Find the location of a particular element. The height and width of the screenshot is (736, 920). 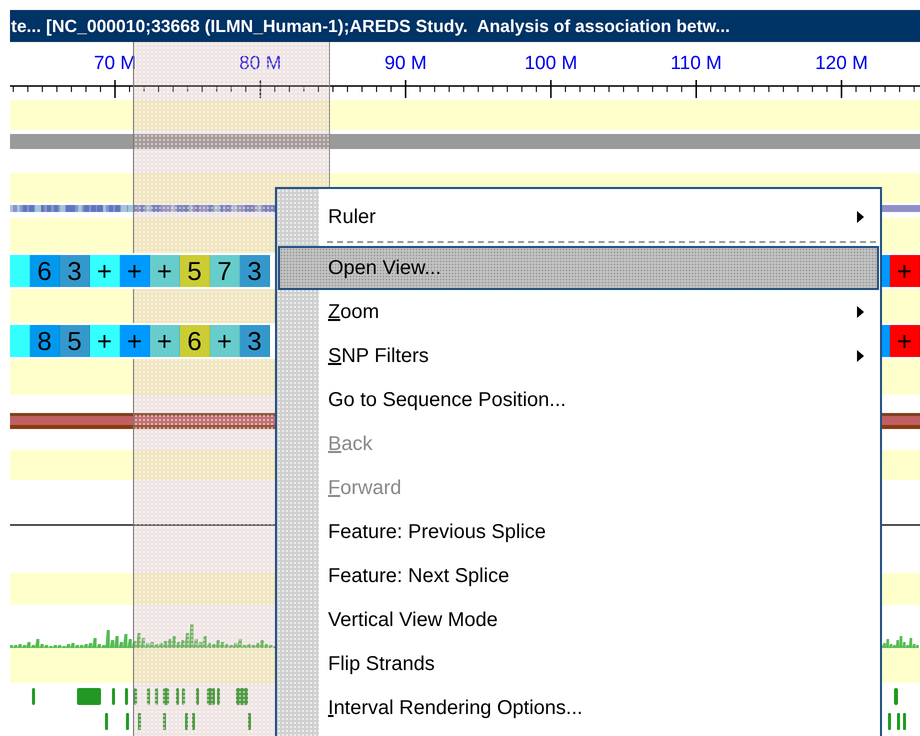

score-cell: 8 is located at coordinates (45, 341).